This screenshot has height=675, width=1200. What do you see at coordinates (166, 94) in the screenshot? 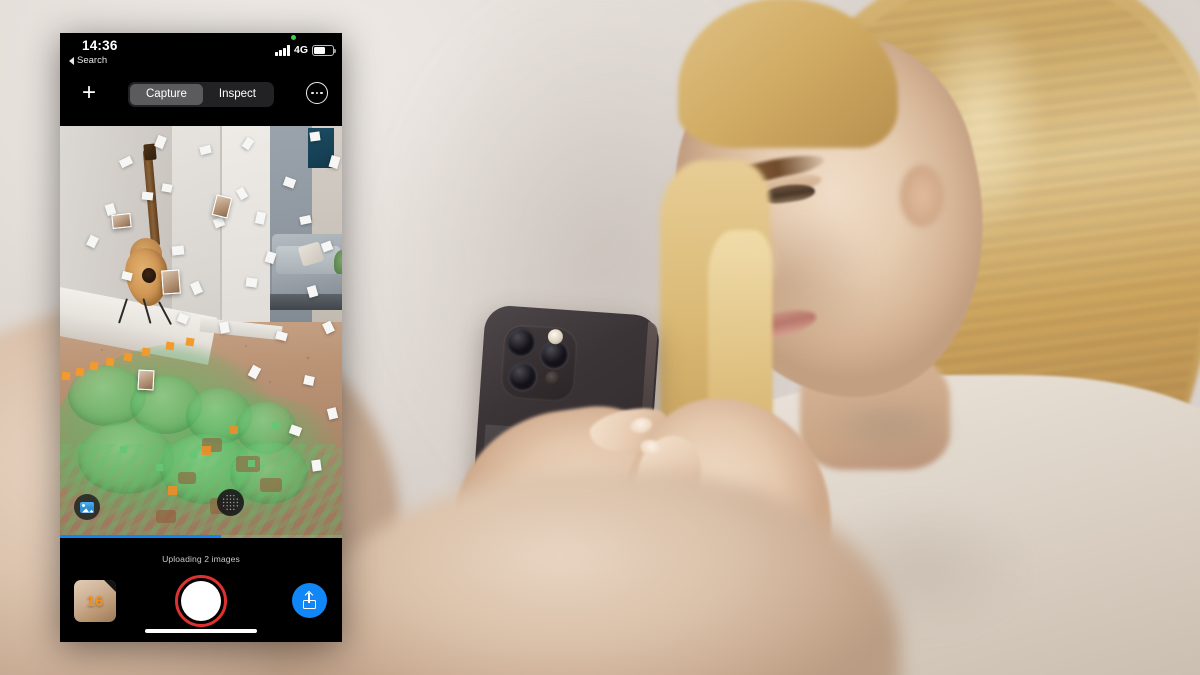
I see `tab-capture: Capture` at bounding box center [166, 94].